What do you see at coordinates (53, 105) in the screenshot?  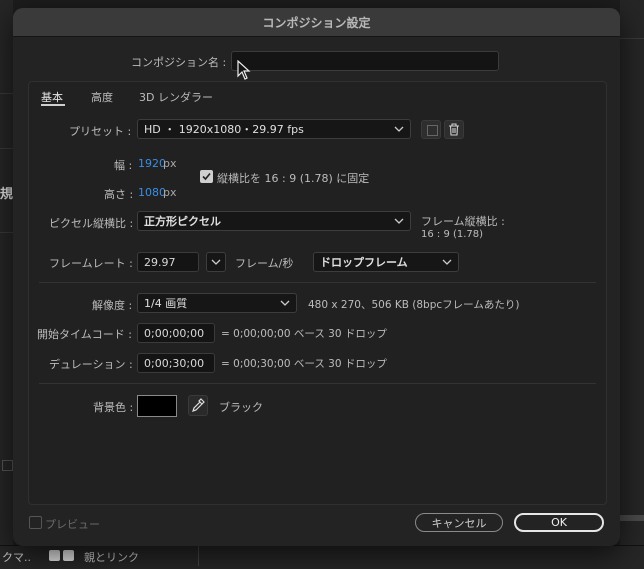 I see `tab-basic-underline` at bounding box center [53, 105].